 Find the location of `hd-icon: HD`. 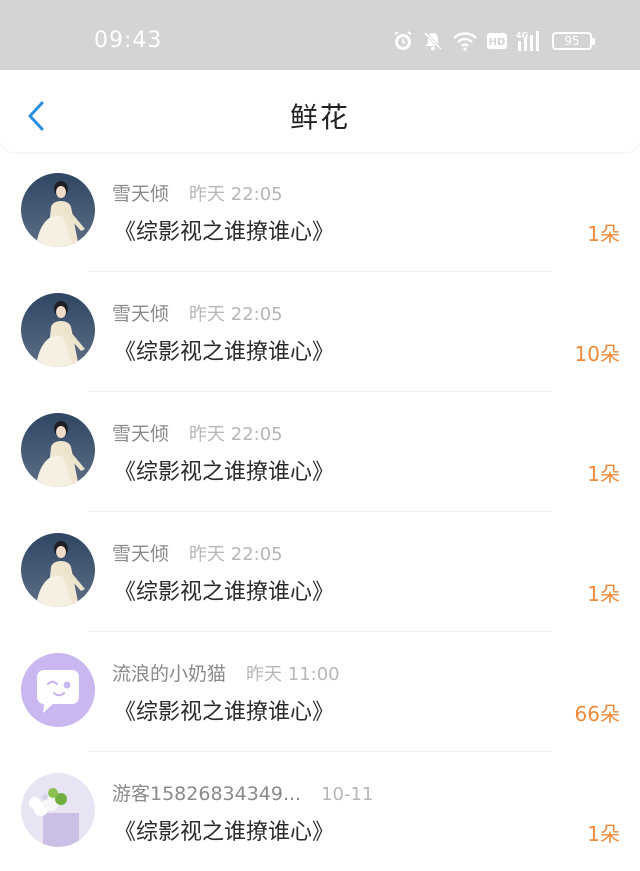

hd-icon: HD is located at coordinates (497, 41).